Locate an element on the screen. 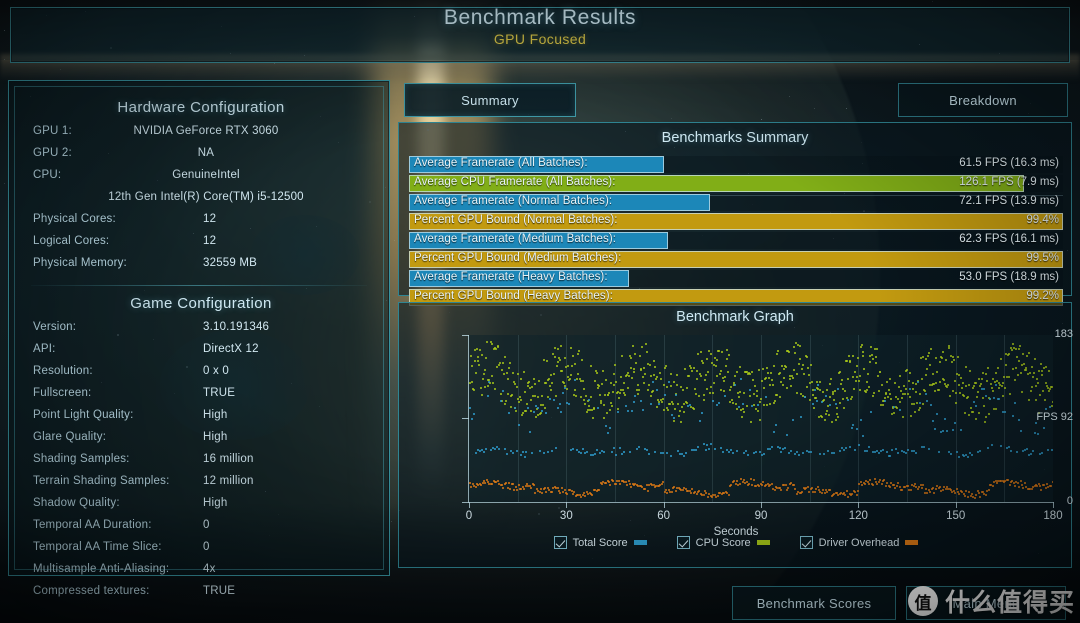  summary-bar-label: Average Framerate (All Batches): is located at coordinates (501, 163).